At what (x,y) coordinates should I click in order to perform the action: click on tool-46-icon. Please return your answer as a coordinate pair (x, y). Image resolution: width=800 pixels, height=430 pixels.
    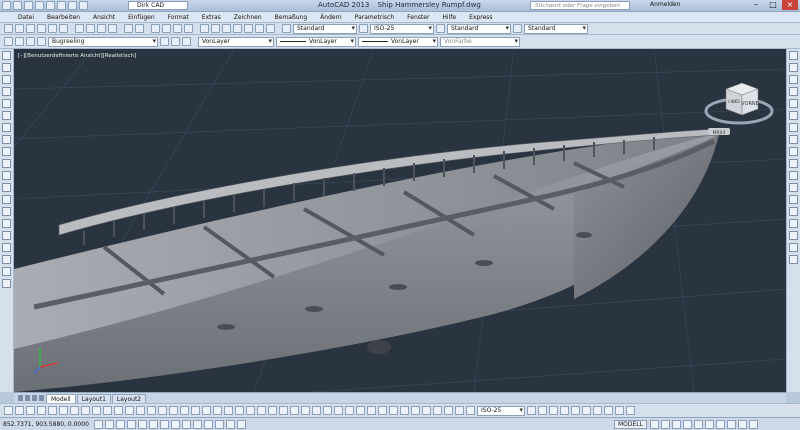
    Looking at the image, I should click on (553, 410).